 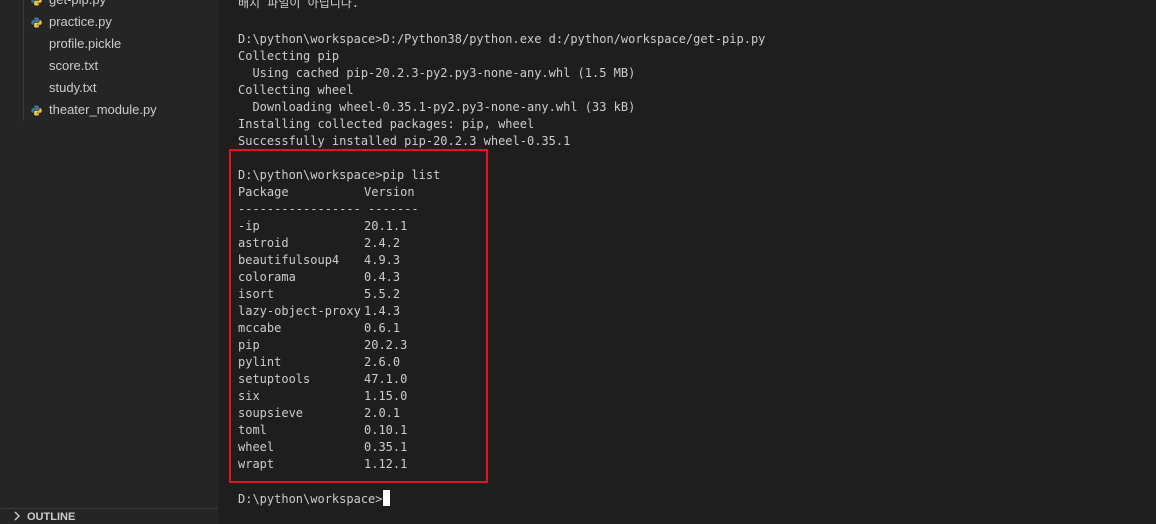 What do you see at coordinates (260, 362) in the screenshot?
I see `package-name: pylint` at bounding box center [260, 362].